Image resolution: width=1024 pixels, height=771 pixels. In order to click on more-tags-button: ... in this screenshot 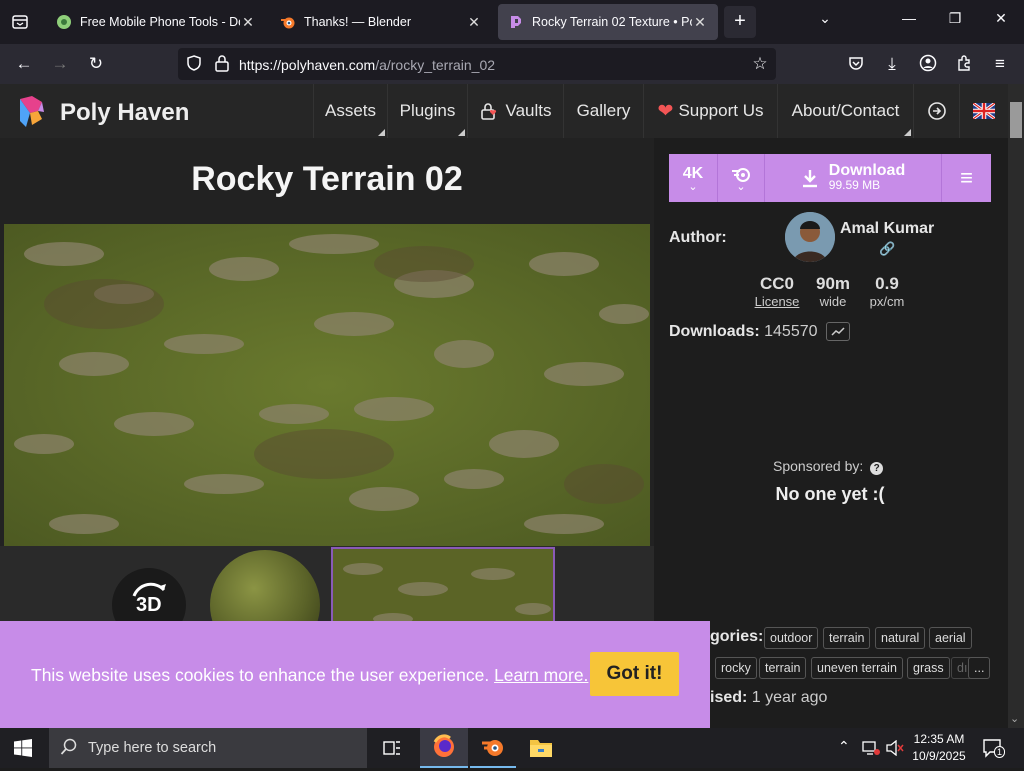, I will do `click(979, 668)`.